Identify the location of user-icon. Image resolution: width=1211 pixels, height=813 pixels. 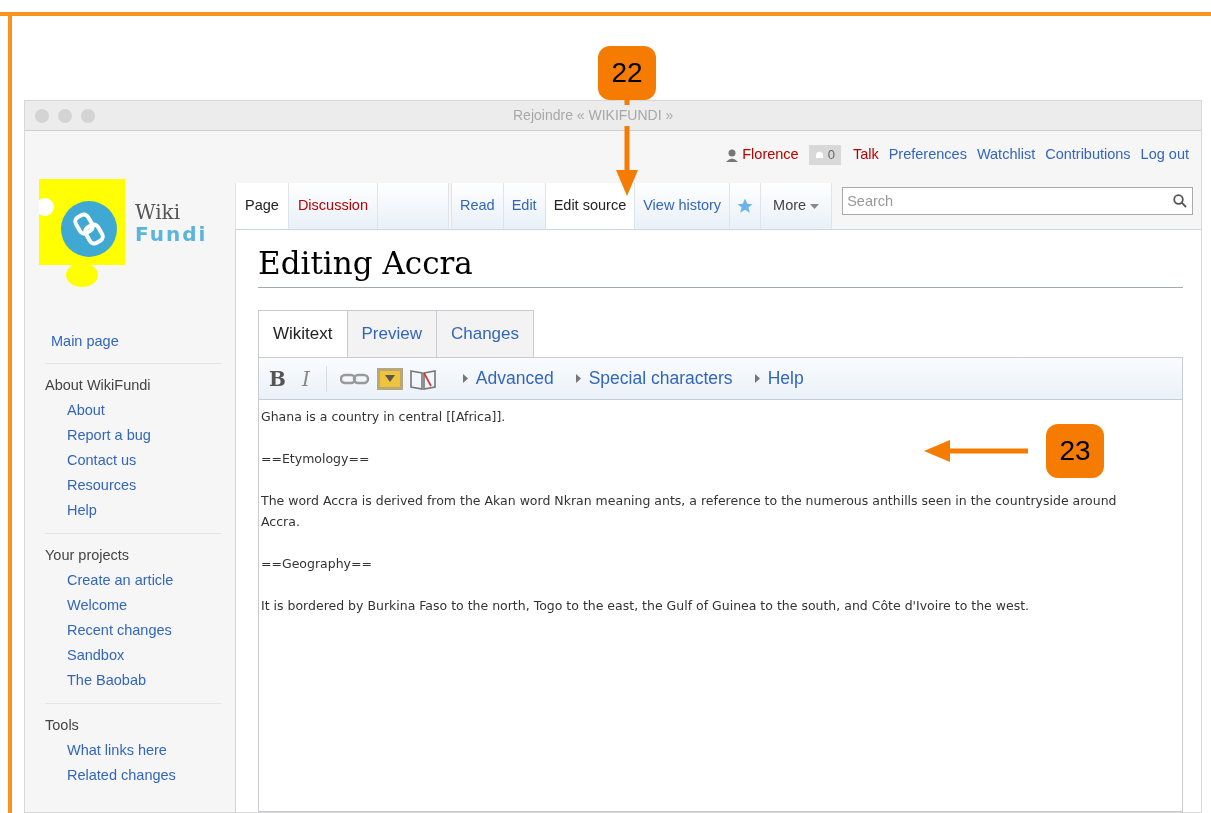
(732, 155).